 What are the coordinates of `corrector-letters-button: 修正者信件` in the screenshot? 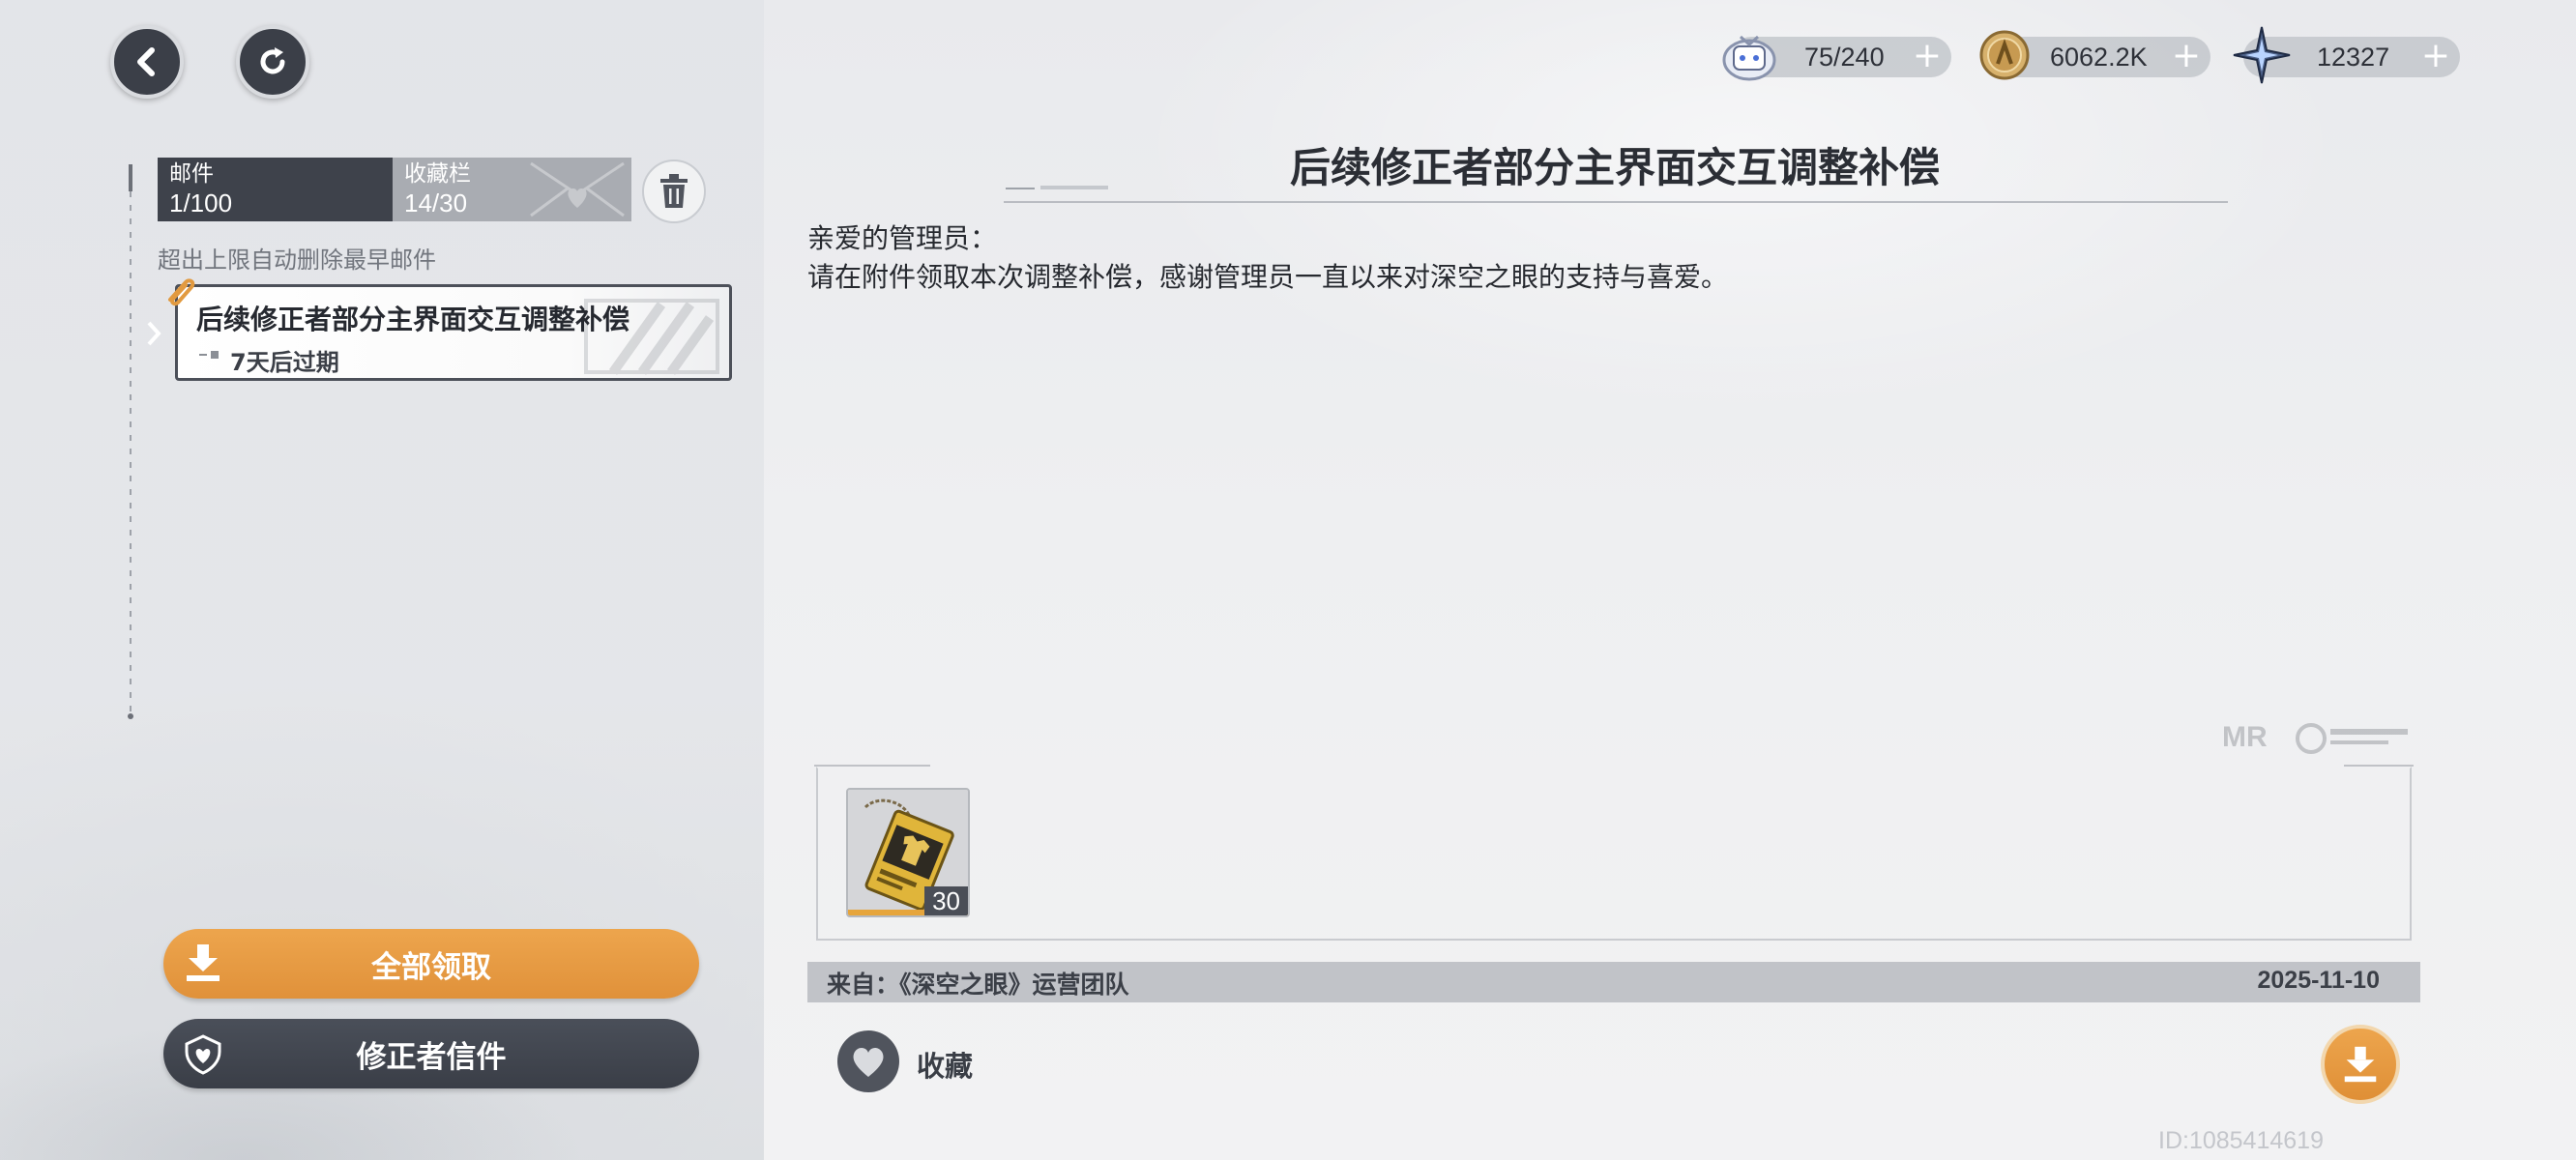 It's located at (431, 1053).